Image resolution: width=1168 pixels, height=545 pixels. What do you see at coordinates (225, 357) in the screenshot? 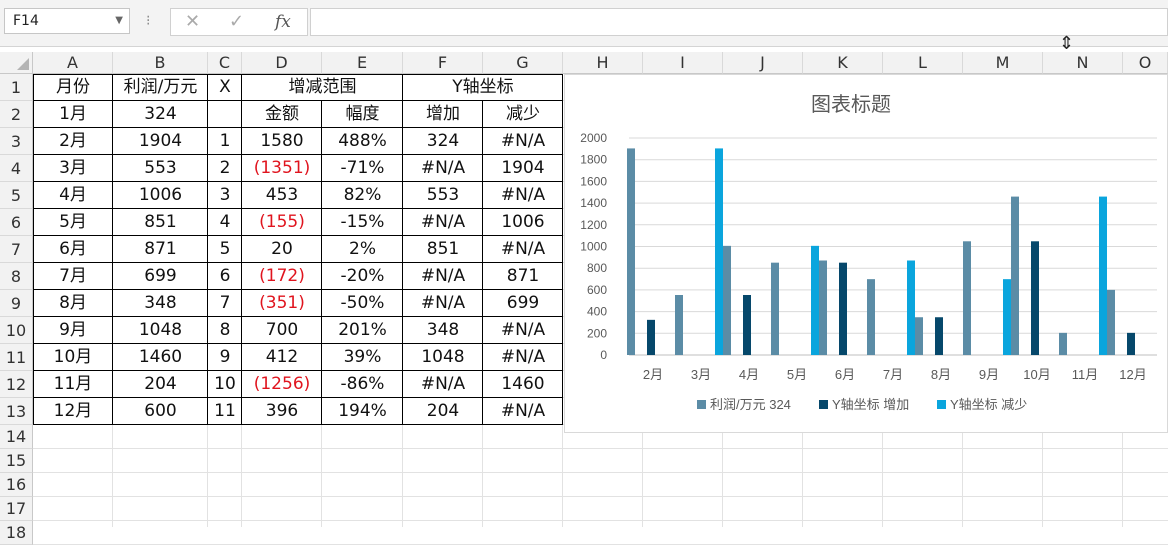
I see `cell-c11: 9` at bounding box center [225, 357].